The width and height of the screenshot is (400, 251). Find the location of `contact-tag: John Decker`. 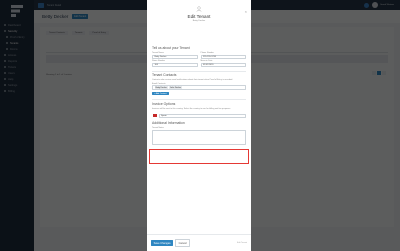

contact-tag: John Decker is located at coordinates (175, 87).